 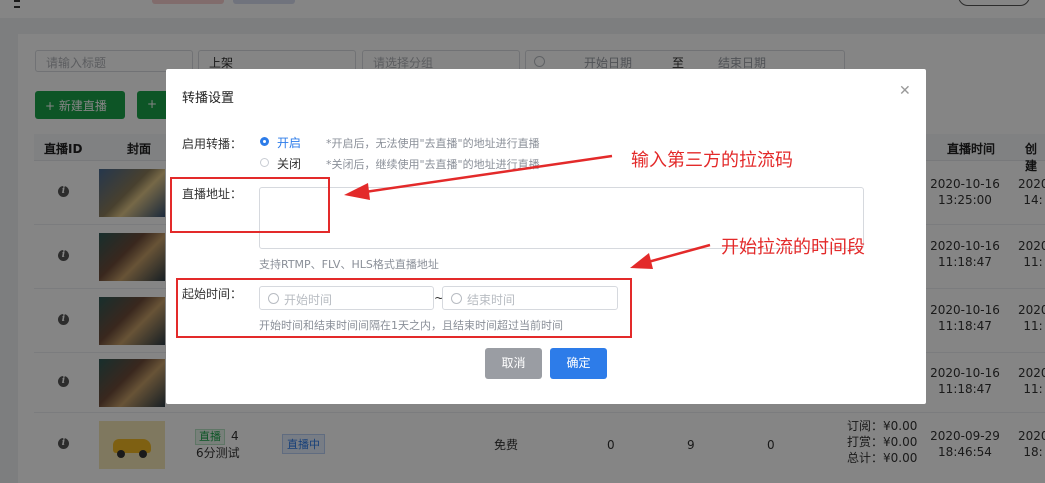 What do you see at coordinates (712, 160) in the screenshot?
I see `annotation-text-1: 输入第三方的拉流码` at bounding box center [712, 160].